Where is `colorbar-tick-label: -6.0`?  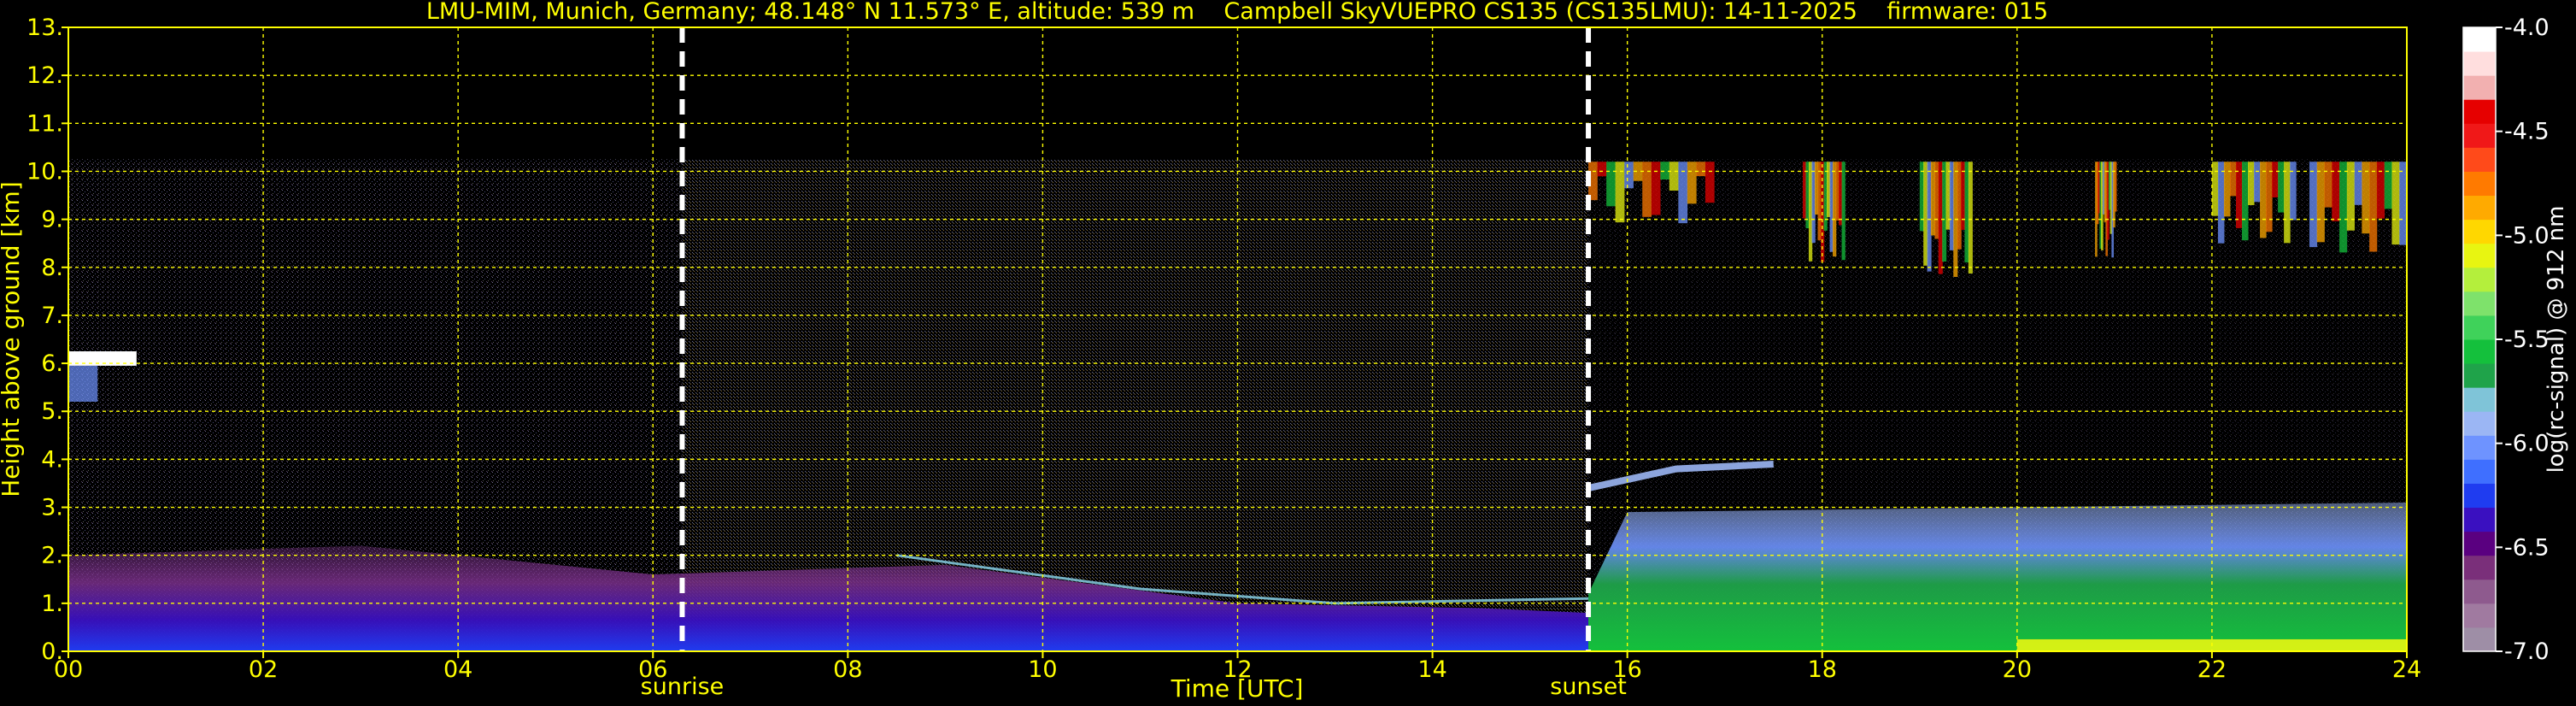
colorbar-tick-label: -6.0 is located at coordinates (2527, 444).